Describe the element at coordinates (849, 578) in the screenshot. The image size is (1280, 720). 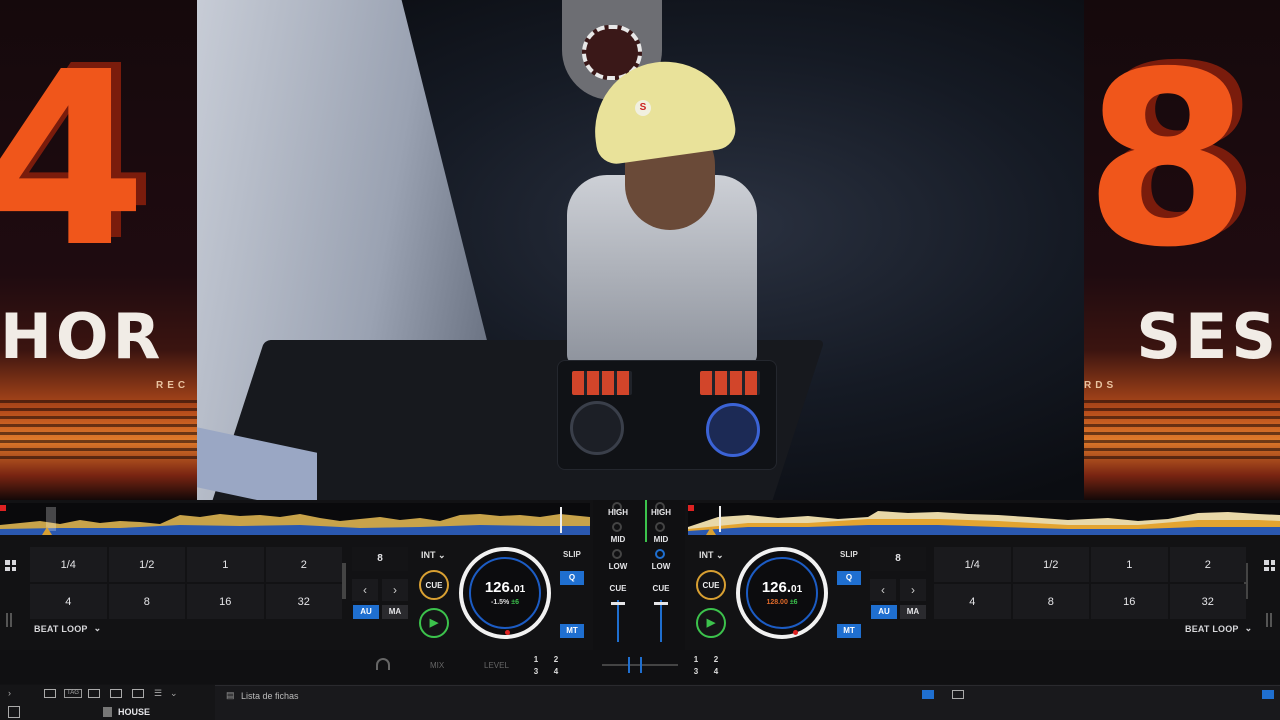
I see `deck-right-quantize-button: Q` at that location.